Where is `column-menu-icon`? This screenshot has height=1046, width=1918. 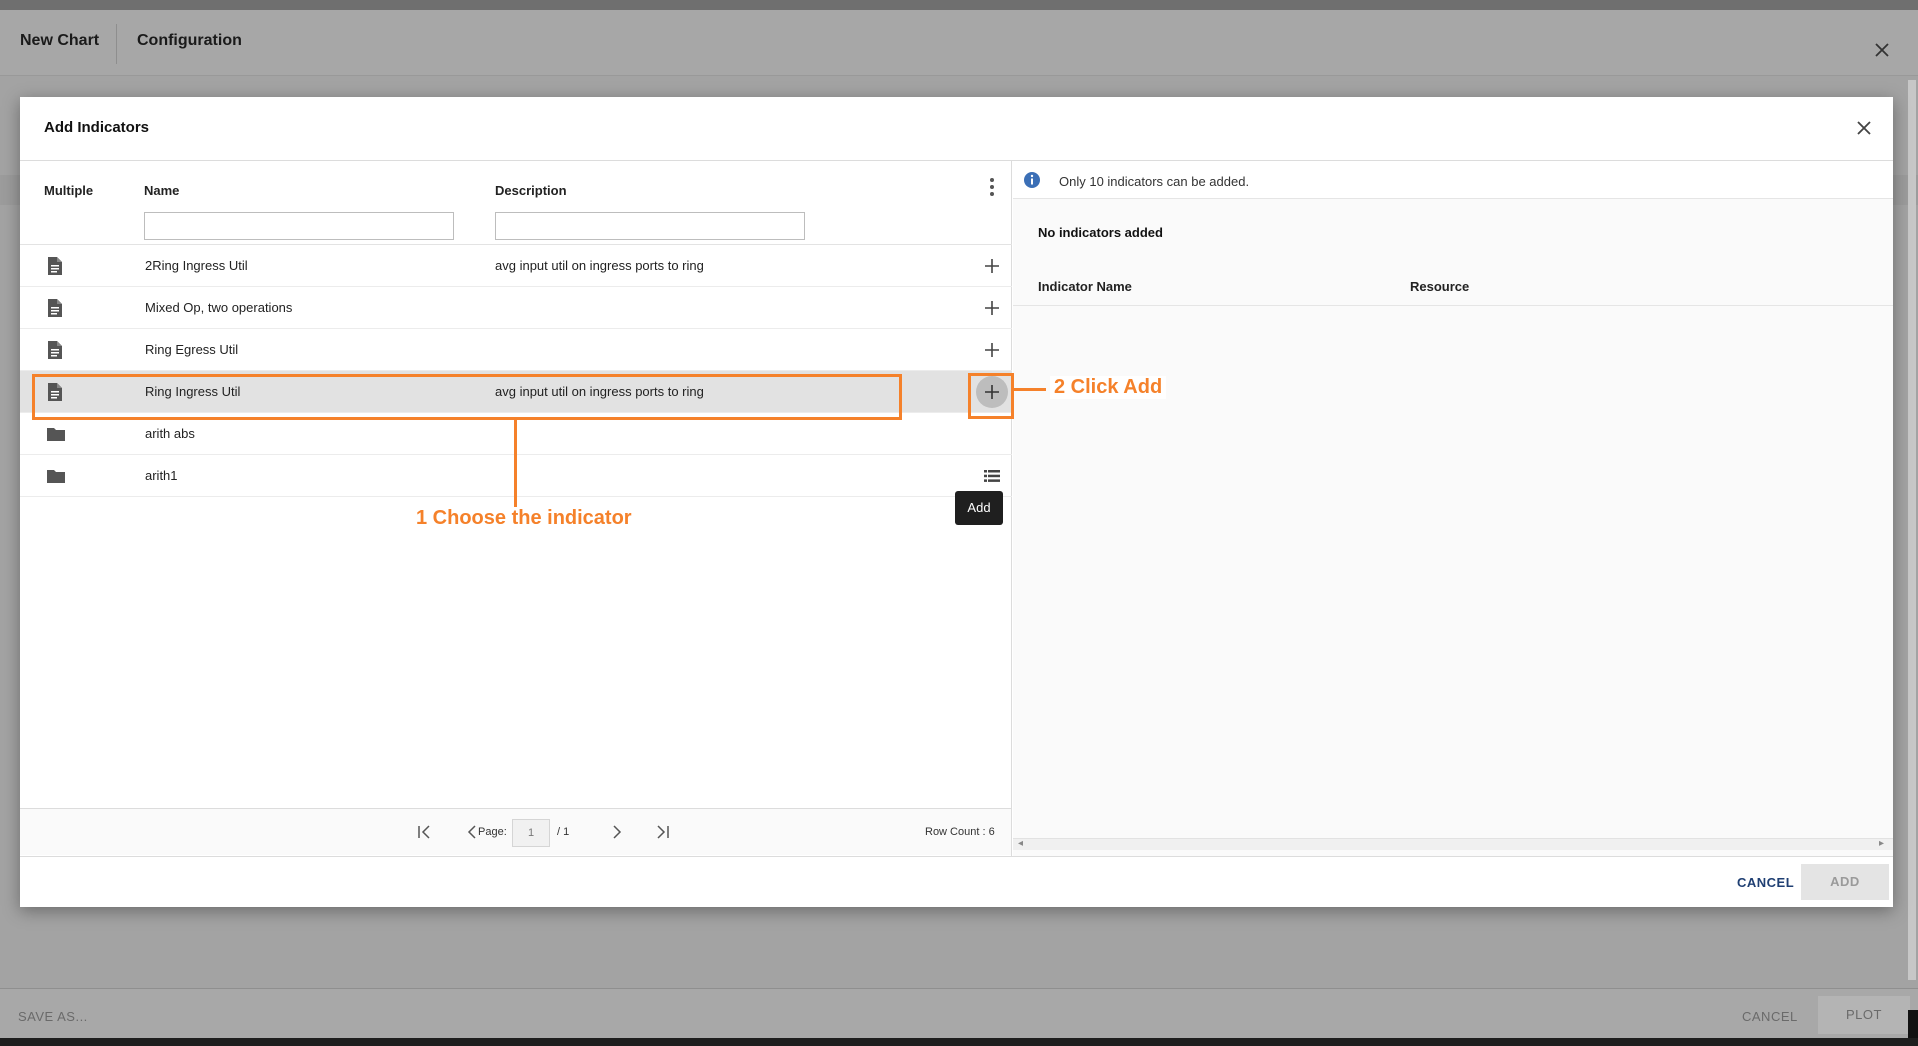 column-menu-icon is located at coordinates (992, 187).